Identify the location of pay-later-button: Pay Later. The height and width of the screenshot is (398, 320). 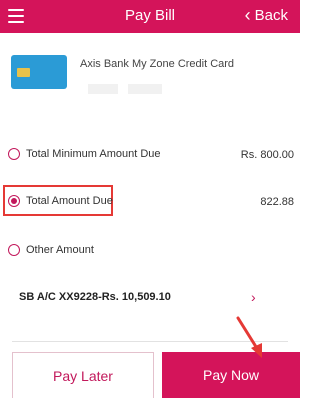
(83, 375).